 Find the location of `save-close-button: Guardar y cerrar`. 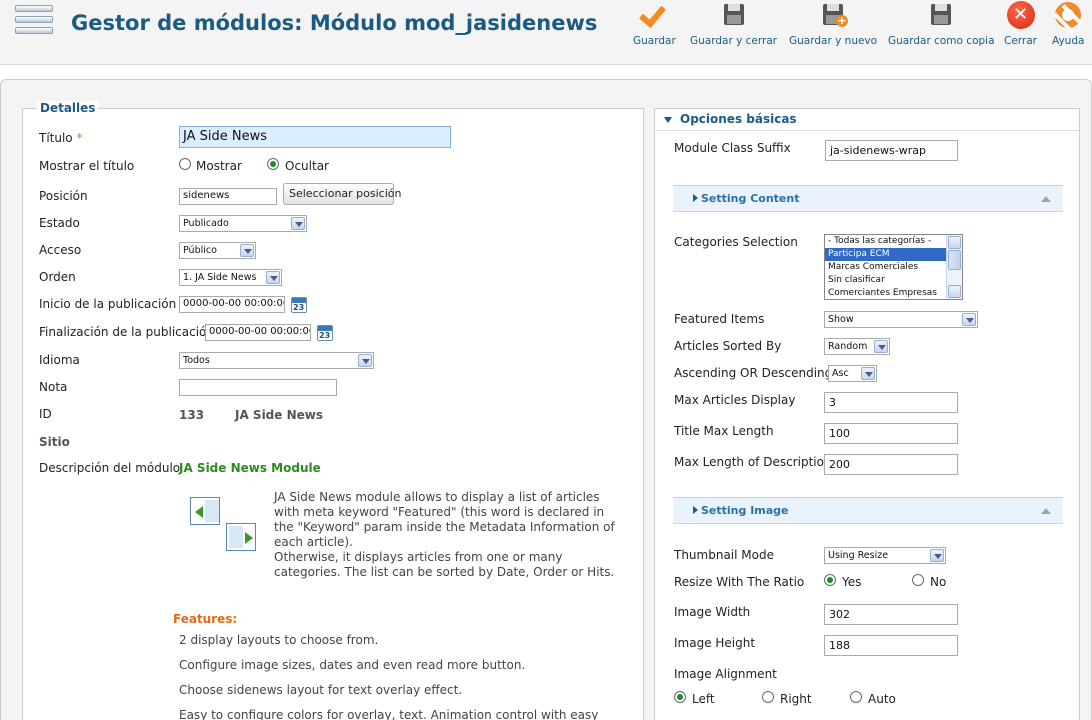

save-close-button: Guardar y cerrar is located at coordinates (733, 23).